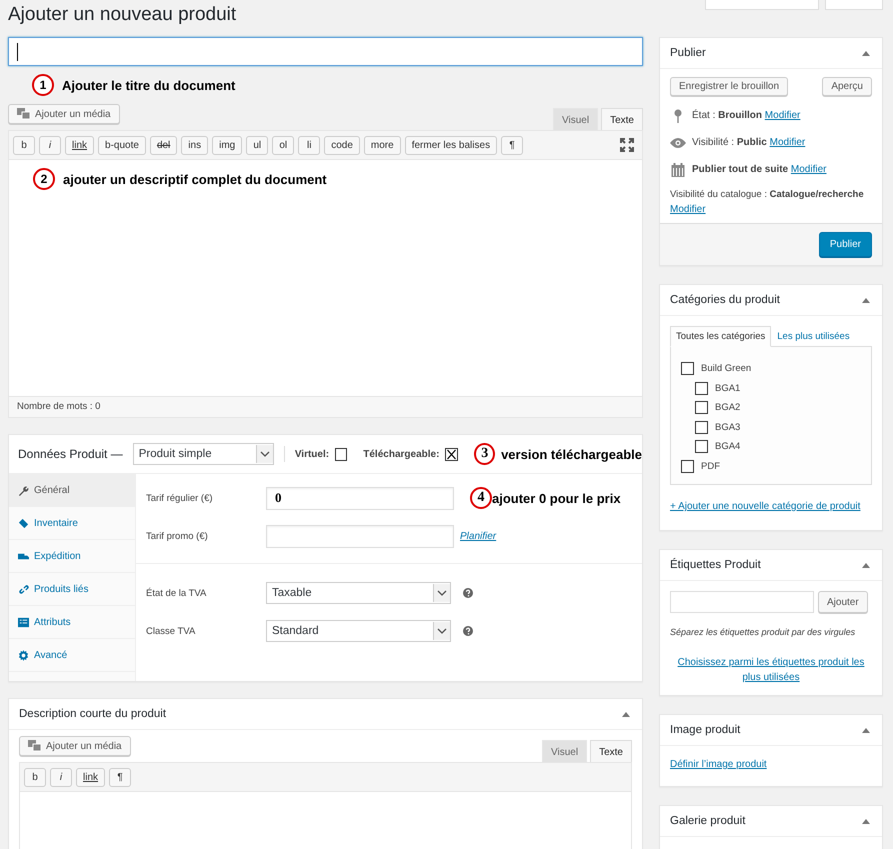 The image size is (893, 849). What do you see at coordinates (478, 536) in the screenshot?
I see `schedule-link: Planifier` at bounding box center [478, 536].